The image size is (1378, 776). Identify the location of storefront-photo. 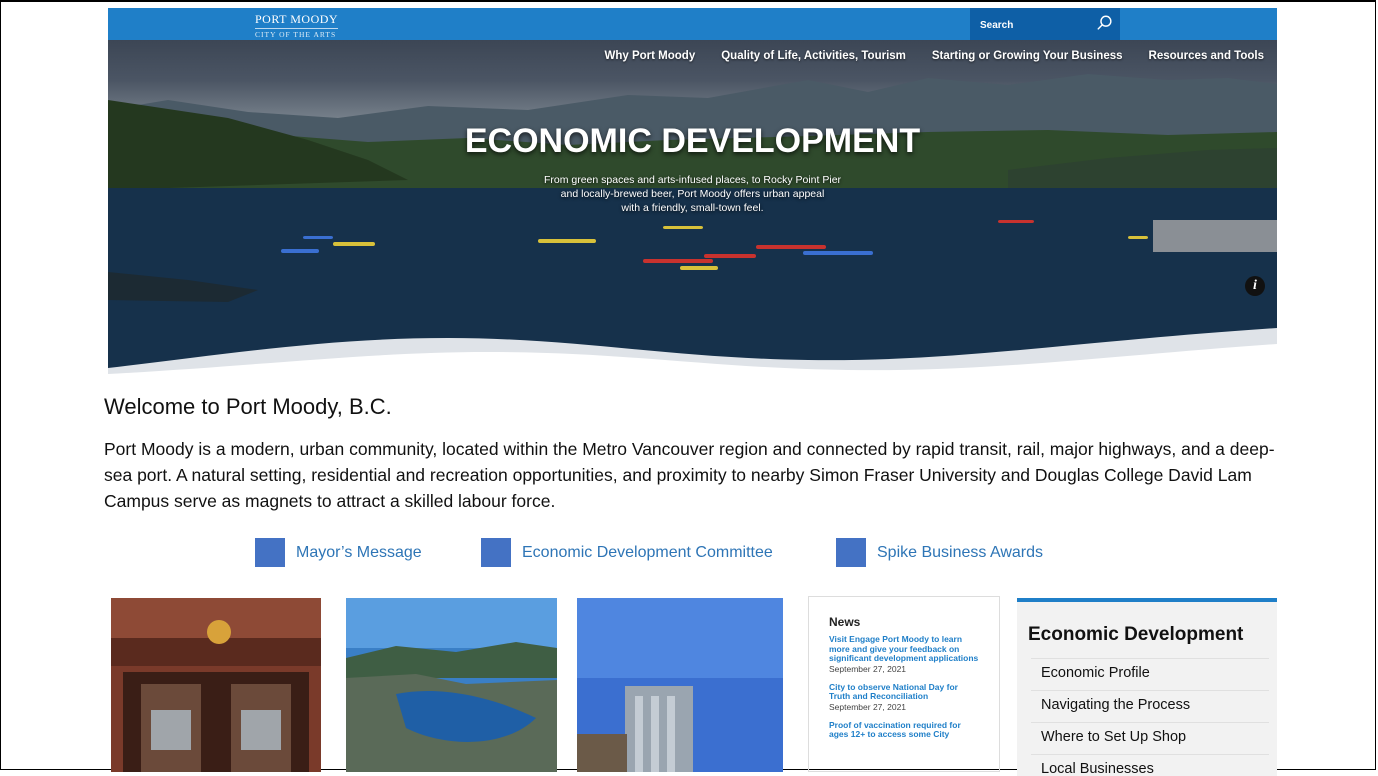
(216, 685).